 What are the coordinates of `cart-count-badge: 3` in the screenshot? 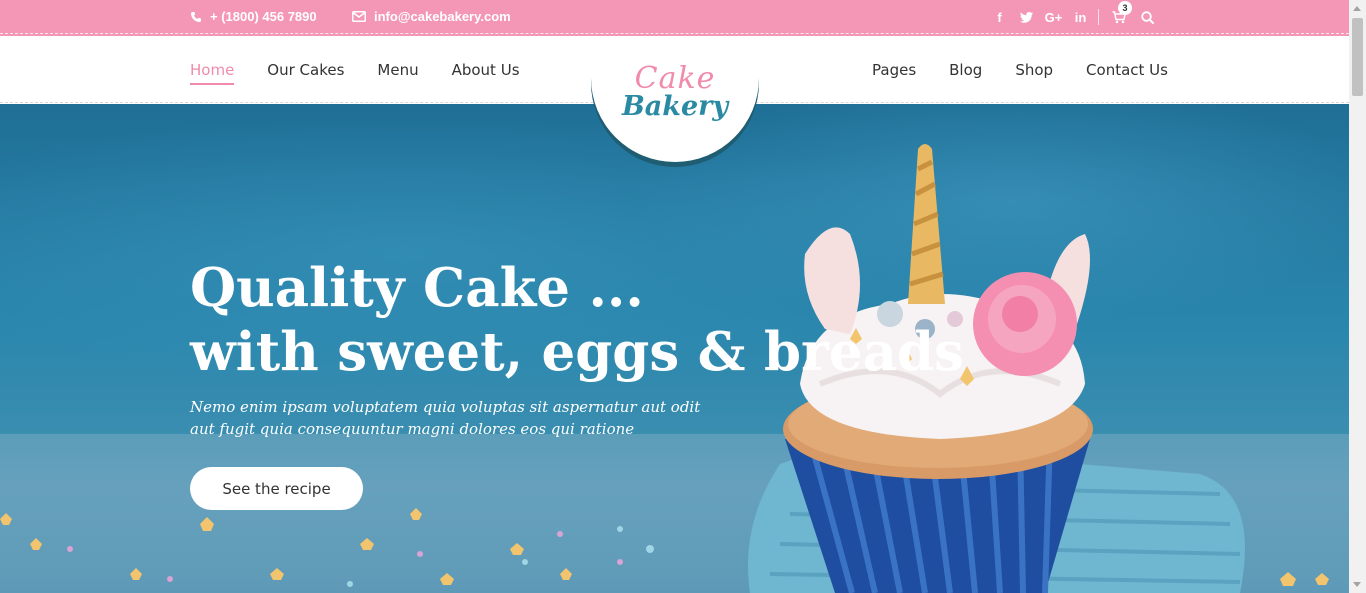 It's located at (1125, 8).